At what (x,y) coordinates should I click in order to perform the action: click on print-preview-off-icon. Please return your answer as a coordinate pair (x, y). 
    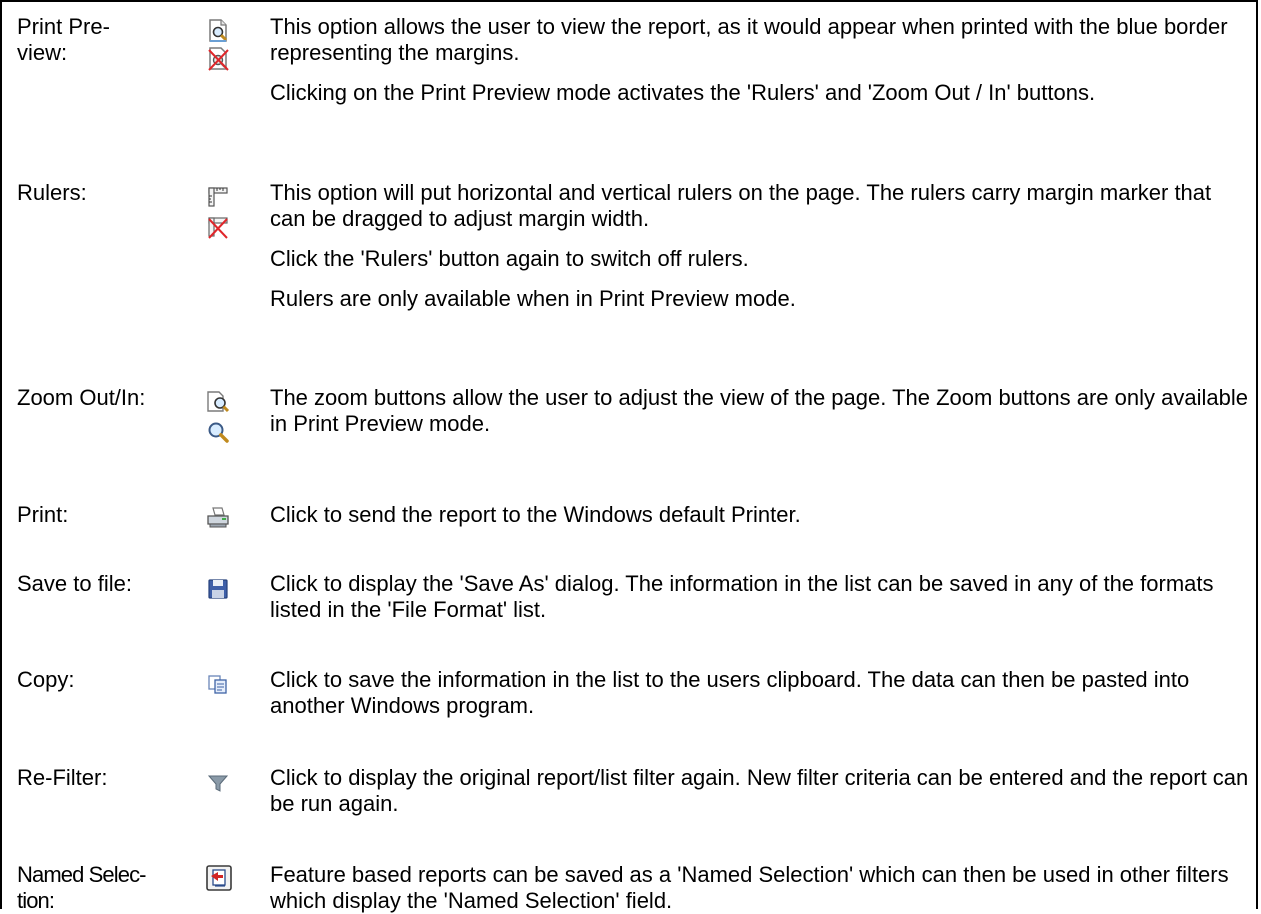
    Looking at the image, I should click on (218, 59).